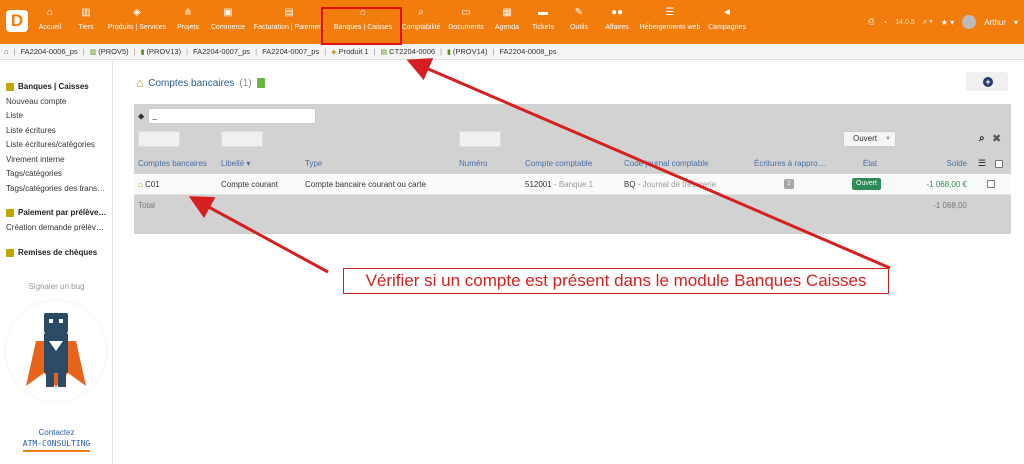  Describe the element at coordinates (558, 163) in the screenshot. I see `col-accounting-account: Compte comptable` at that location.